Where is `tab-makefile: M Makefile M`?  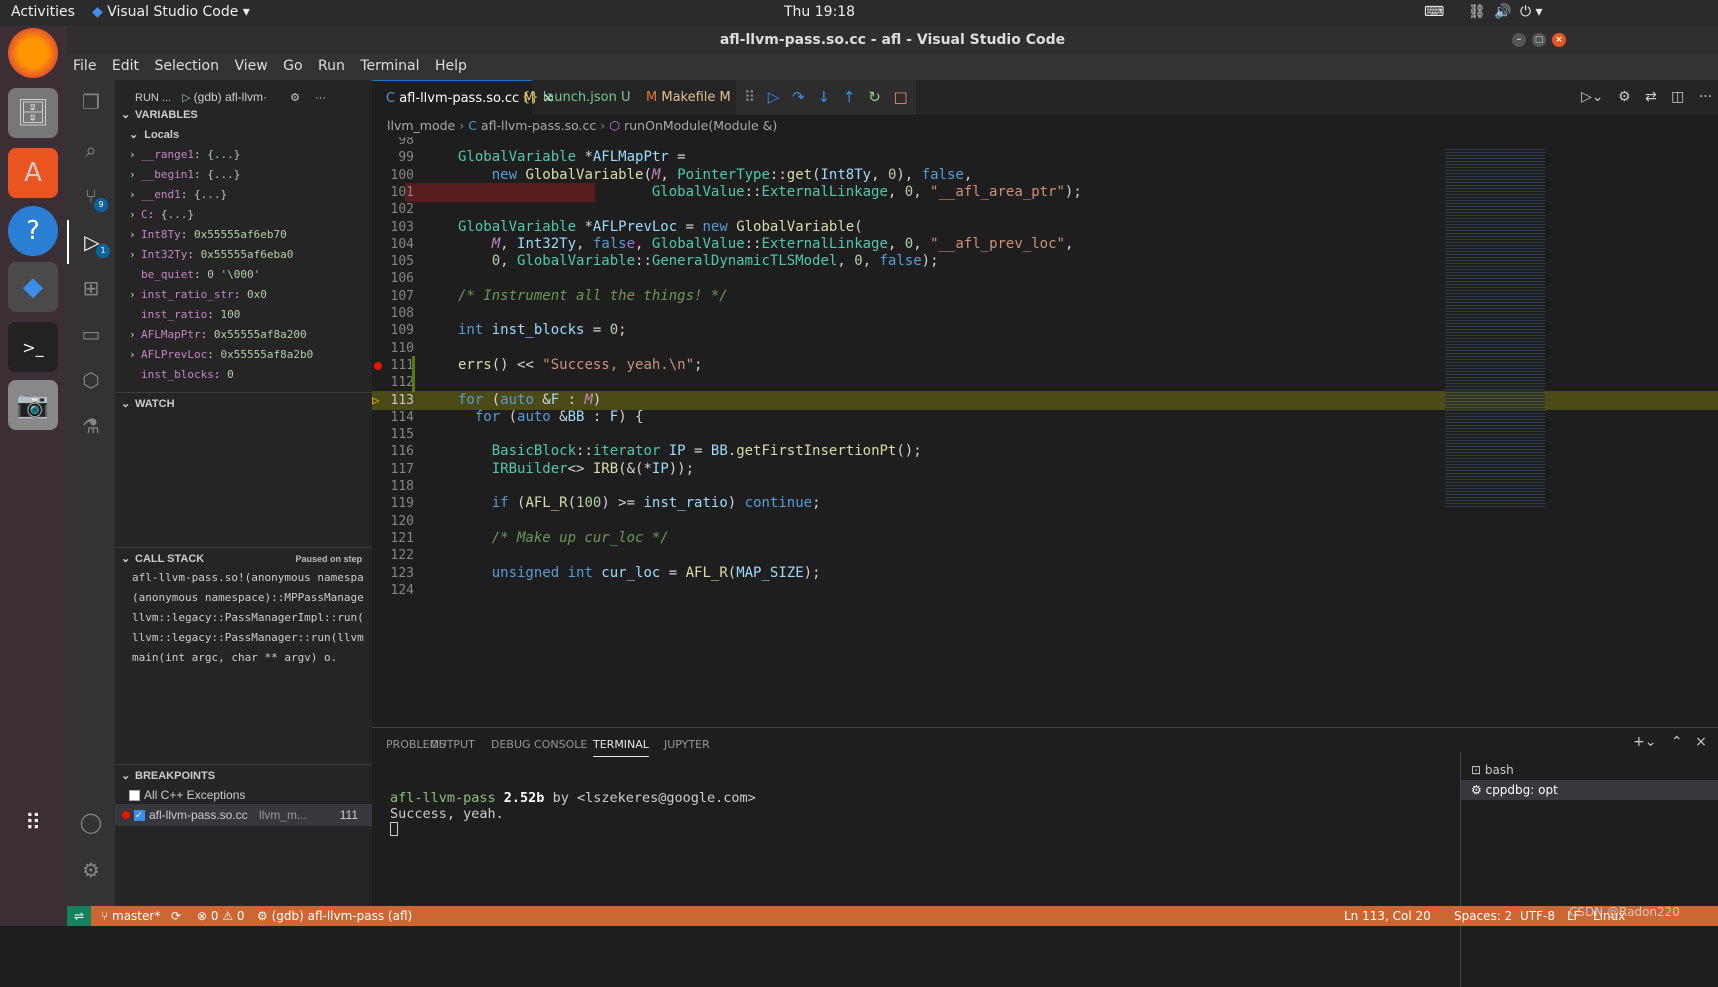
tab-makefile: M Makefile M is located at coordinates (687, 97).